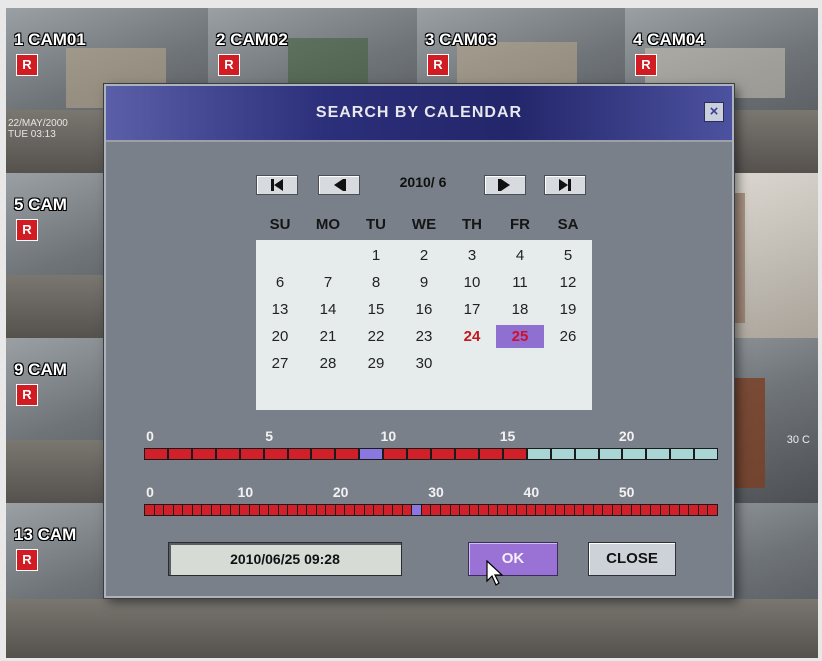 The image size is (822, 661). Describe the element at coordinates (376, 309) in the screenshot. I see `calendar-day: 15` at that location.